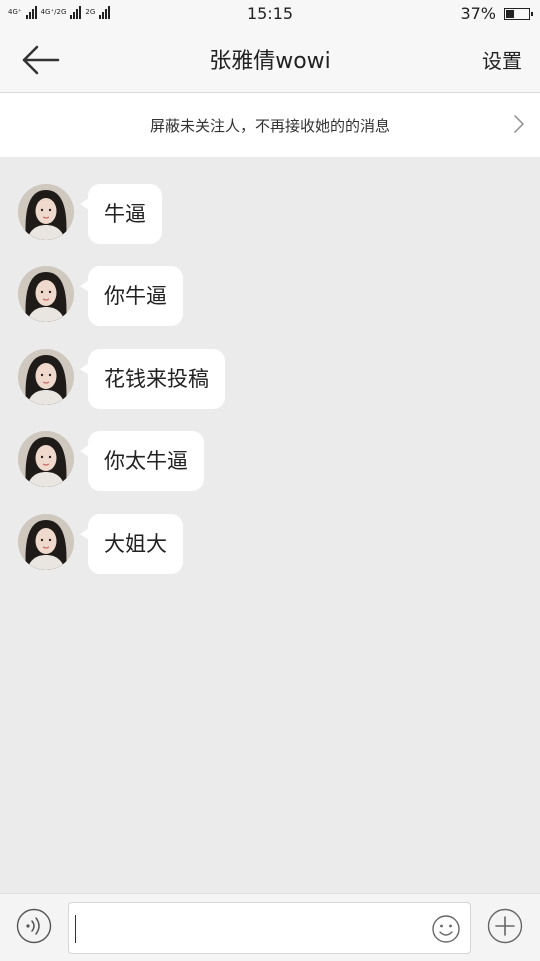  Describe the element at coordinates (142, 461) in the screenshot. I see `message-bubble: 你太牛逼` at that location.